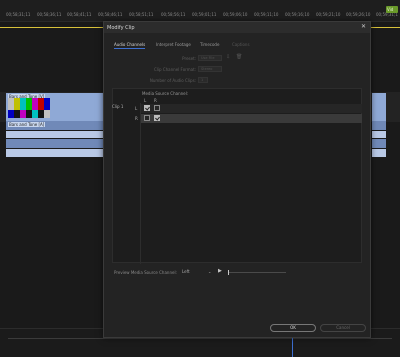 This screenshot has height=357, width=400. Describe the element at coordinates (203, 80) in the screenshot. I see `audio-clips-count-field: 1` at that location.